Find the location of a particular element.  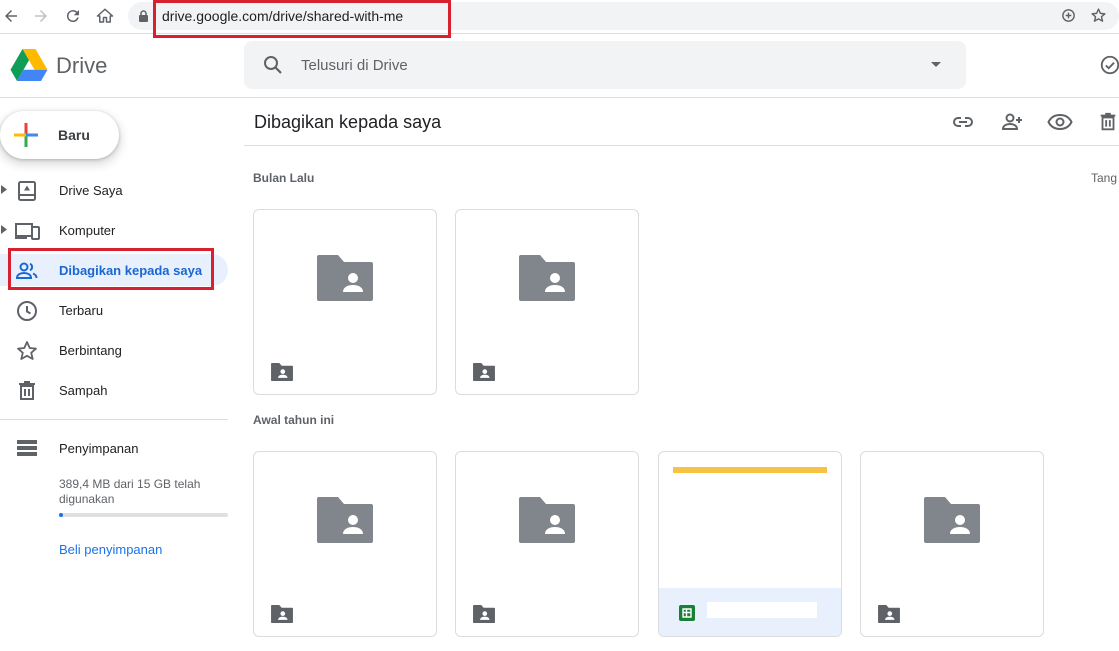

sidebar-item-label: Drive Saya is located at coordinates (91, 190).